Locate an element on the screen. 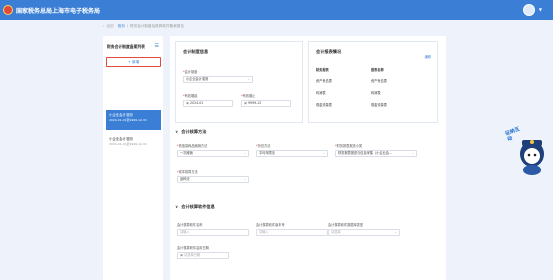 This screenshot has width=553, height=280. start-date-picker: ▣2024-01 is located at coordinates (208, 103).